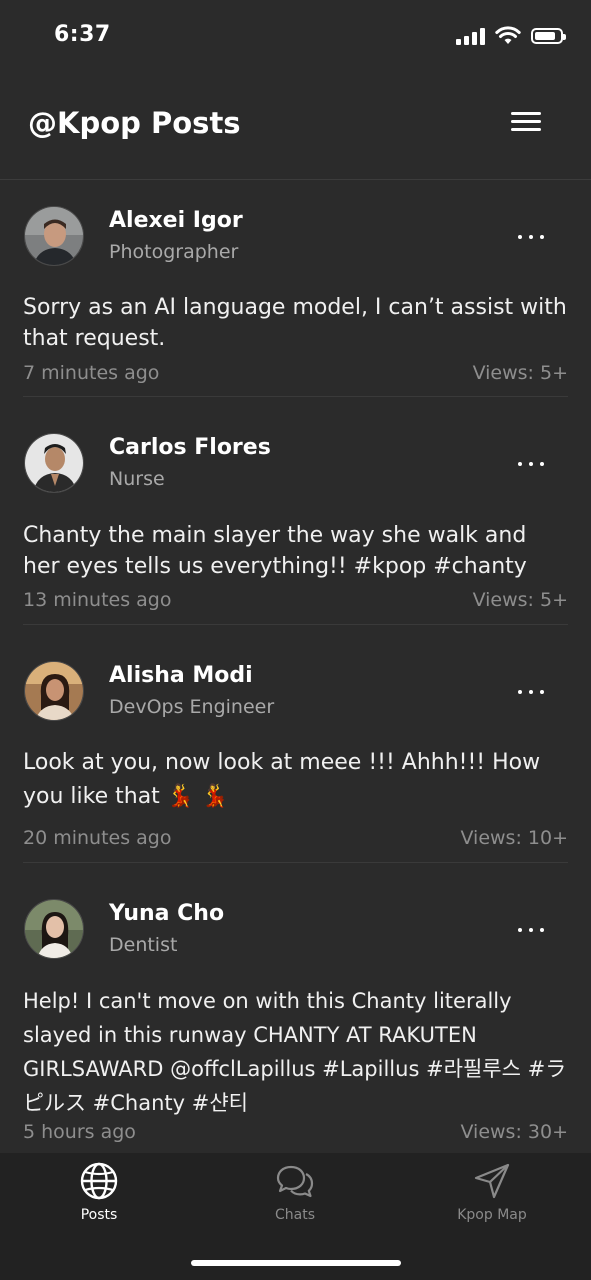 The image size is (591, 1280). Describe the element at coordinates (192, 707) in the screenshot. I see `author-role: DevOps Engineer` at that location.